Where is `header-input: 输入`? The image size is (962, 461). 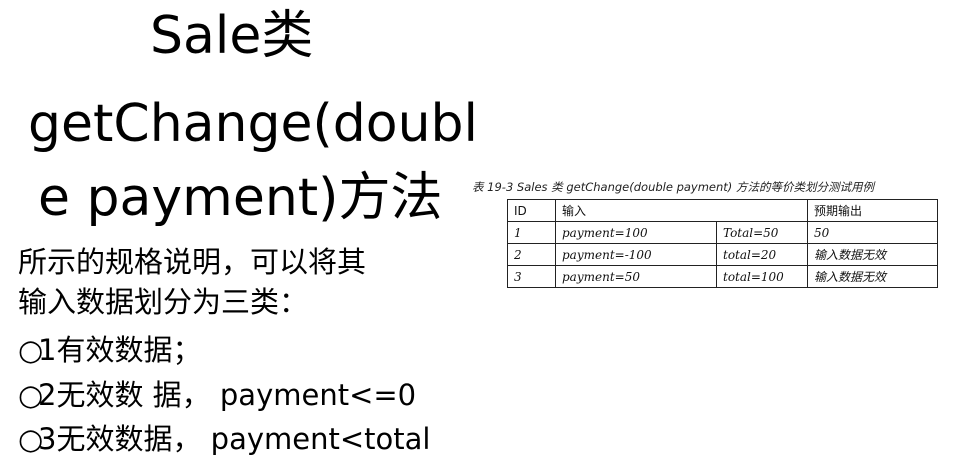
header-input: 输入 is located at coordinates (681, 210).